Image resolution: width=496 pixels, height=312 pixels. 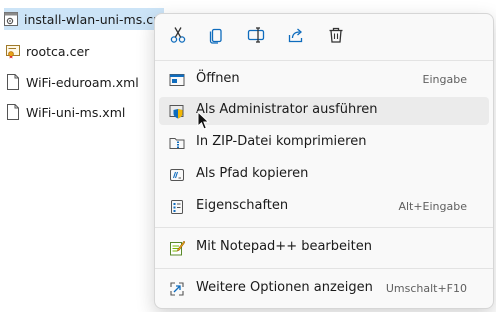 I want to click on menu-item-edit-notepad-plus-plus: Mit Notepad++ bearbeiten, so click(x=324, y=248).